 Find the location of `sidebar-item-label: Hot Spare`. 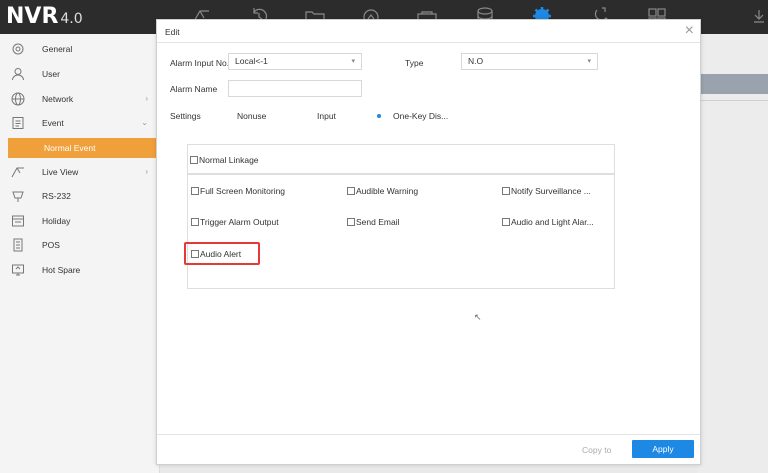

sidebar-item-label: Hot Spare is located at coordinates (61, 270).